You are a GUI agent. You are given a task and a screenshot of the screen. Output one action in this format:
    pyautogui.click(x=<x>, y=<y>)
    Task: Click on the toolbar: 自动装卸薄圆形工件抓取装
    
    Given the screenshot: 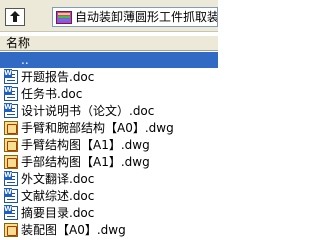 What is the action you would take?
    pyautogui.click(x=109, y=16)
    